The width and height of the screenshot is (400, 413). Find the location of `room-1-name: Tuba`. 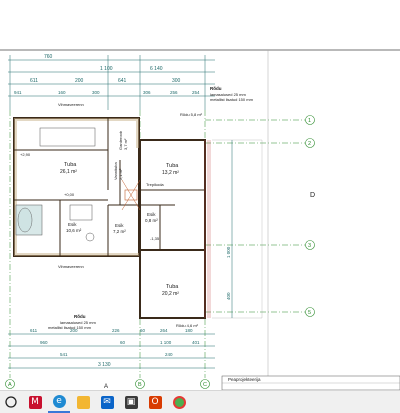

room-1-name: Tuba is located at coordinates (70, 165).